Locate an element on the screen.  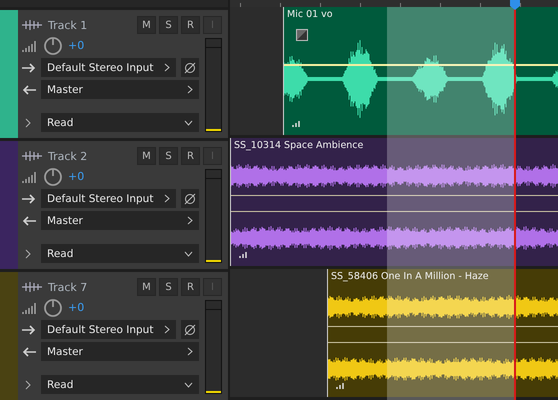
clip-name: SS_58406 One In A Million - Haze is located at coordinates (410, 276).